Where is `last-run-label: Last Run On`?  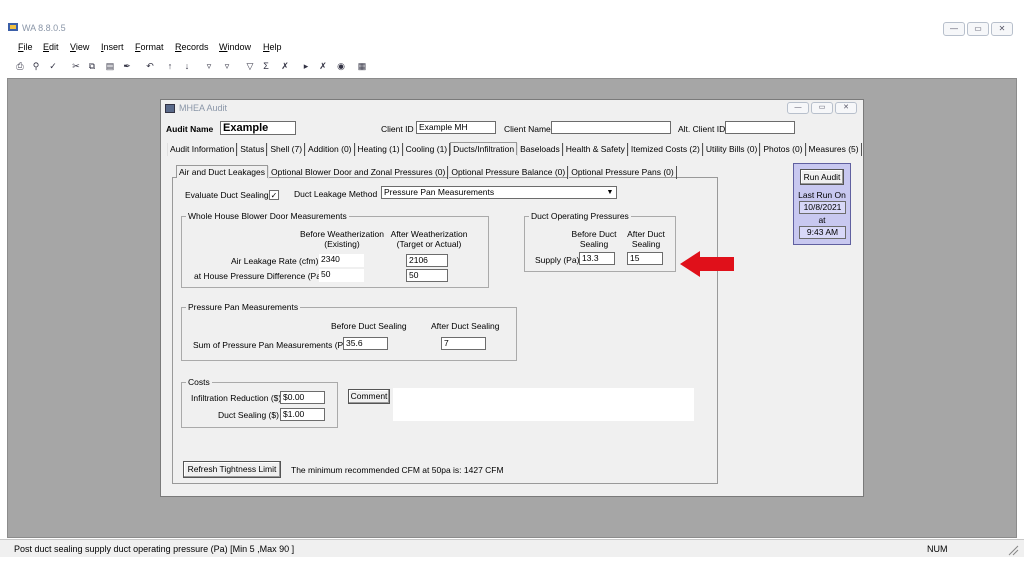 last-run-label: Last Run On is located at coordinates (822, 195).